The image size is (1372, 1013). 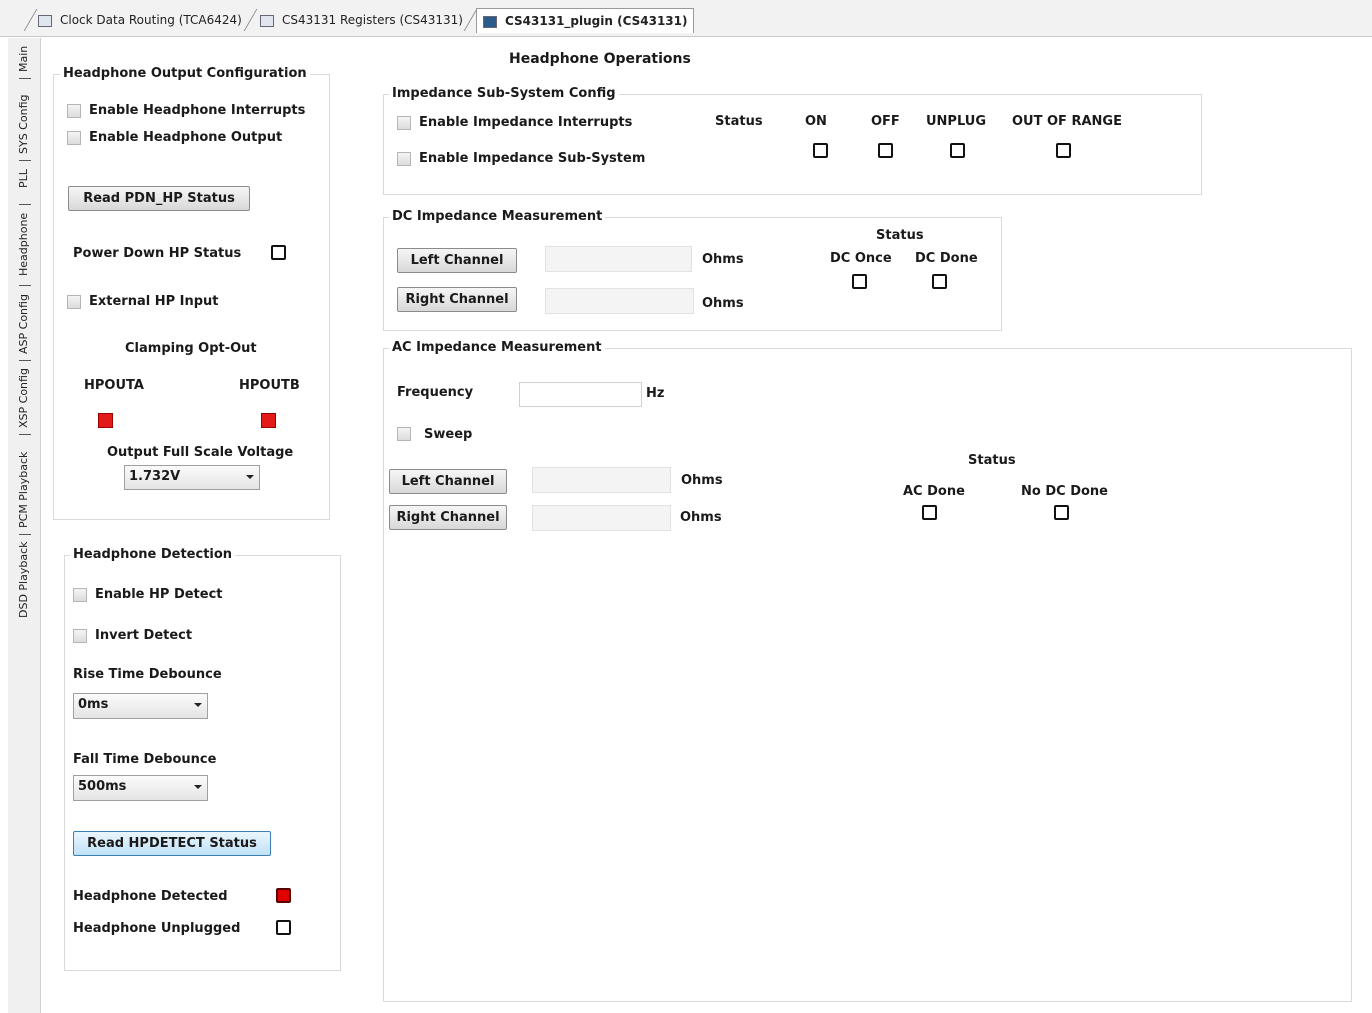 I want to click on output-full-scale-voltage-select: 1.732V, so click(x=192, y=477).